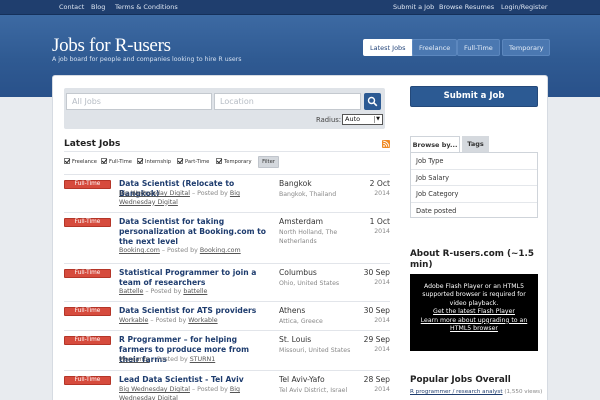 The height and width of the screenshot is (400, 600). What do you see at coordinates (329, 120) in the screenshot?
I see `radius-label: Radius:` at bounding box center [329, 120].